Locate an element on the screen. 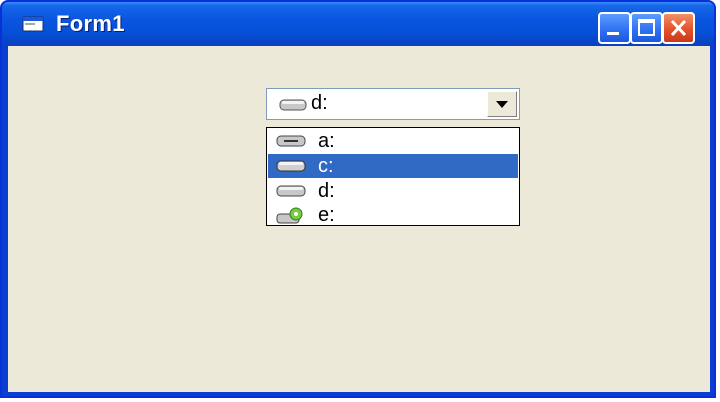 This screenshot has width=720, height=402. item-label: e: is located at coordinates (326, 215).